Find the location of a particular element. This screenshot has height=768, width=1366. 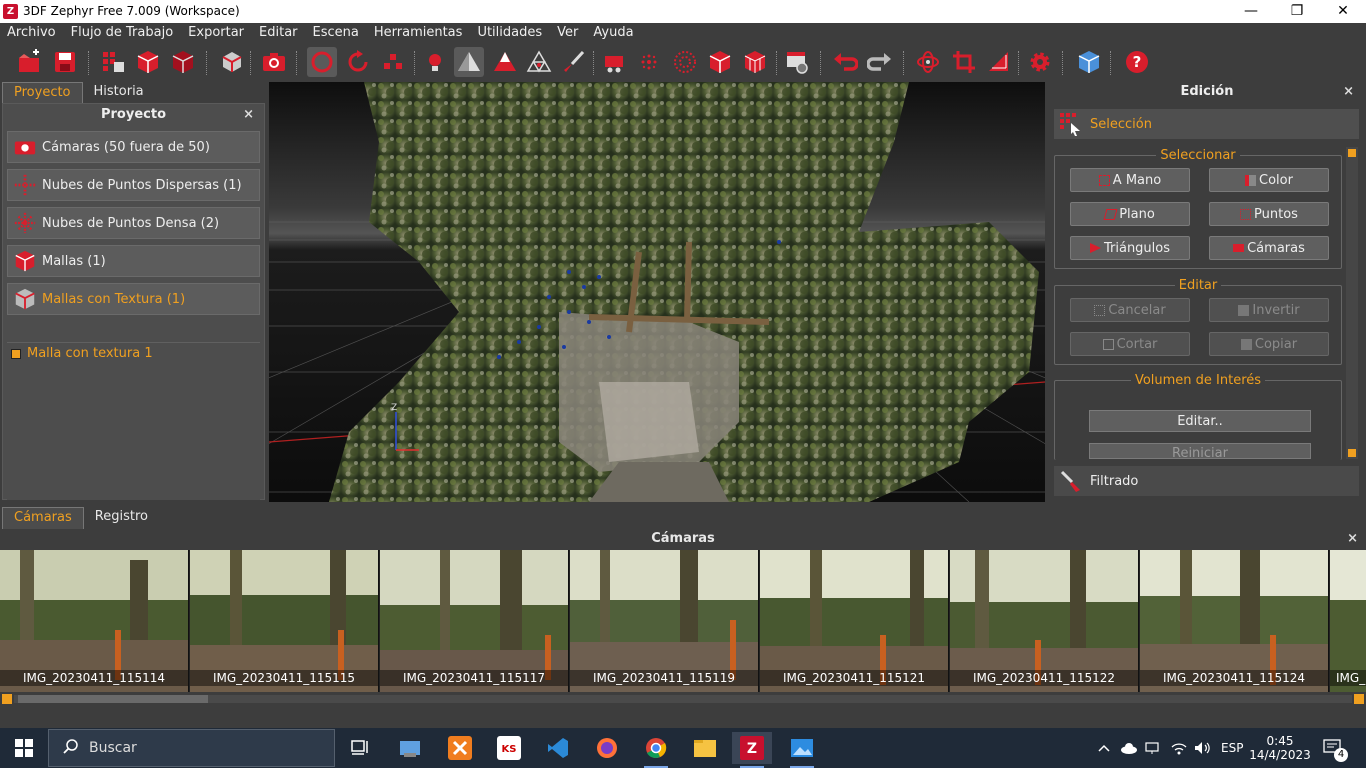

3df-zephyr-taskbar-icon: Z is located at coordinates (752, 750).